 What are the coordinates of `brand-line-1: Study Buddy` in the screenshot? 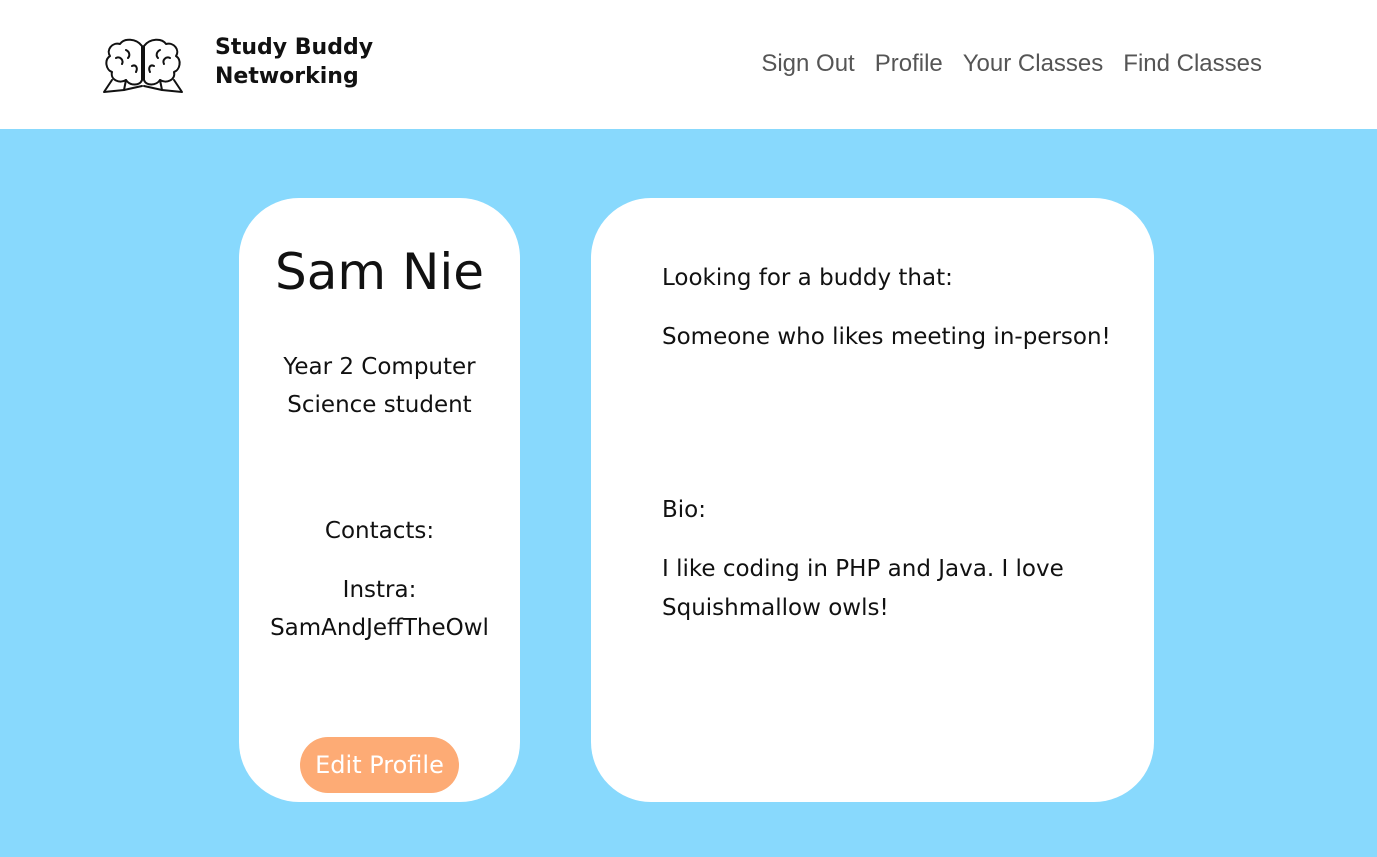 It's located at (294, 47).